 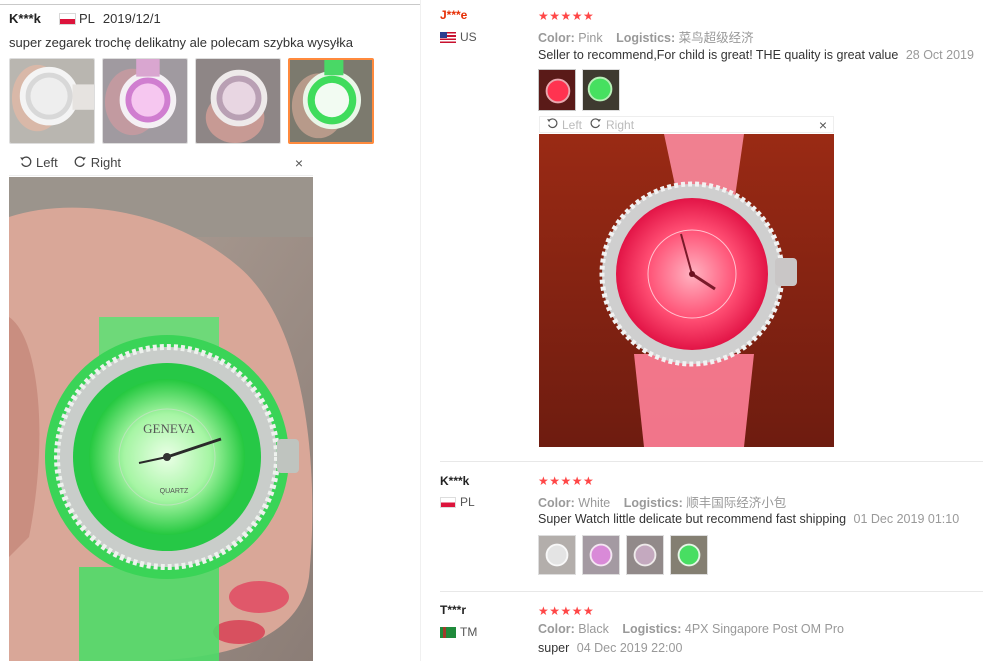 What do you see at coordinates (764, 629) in the screenshot?
I see `logistics-value: 4PX Singapore Post OM Pro` at bounding box center [764, 629].